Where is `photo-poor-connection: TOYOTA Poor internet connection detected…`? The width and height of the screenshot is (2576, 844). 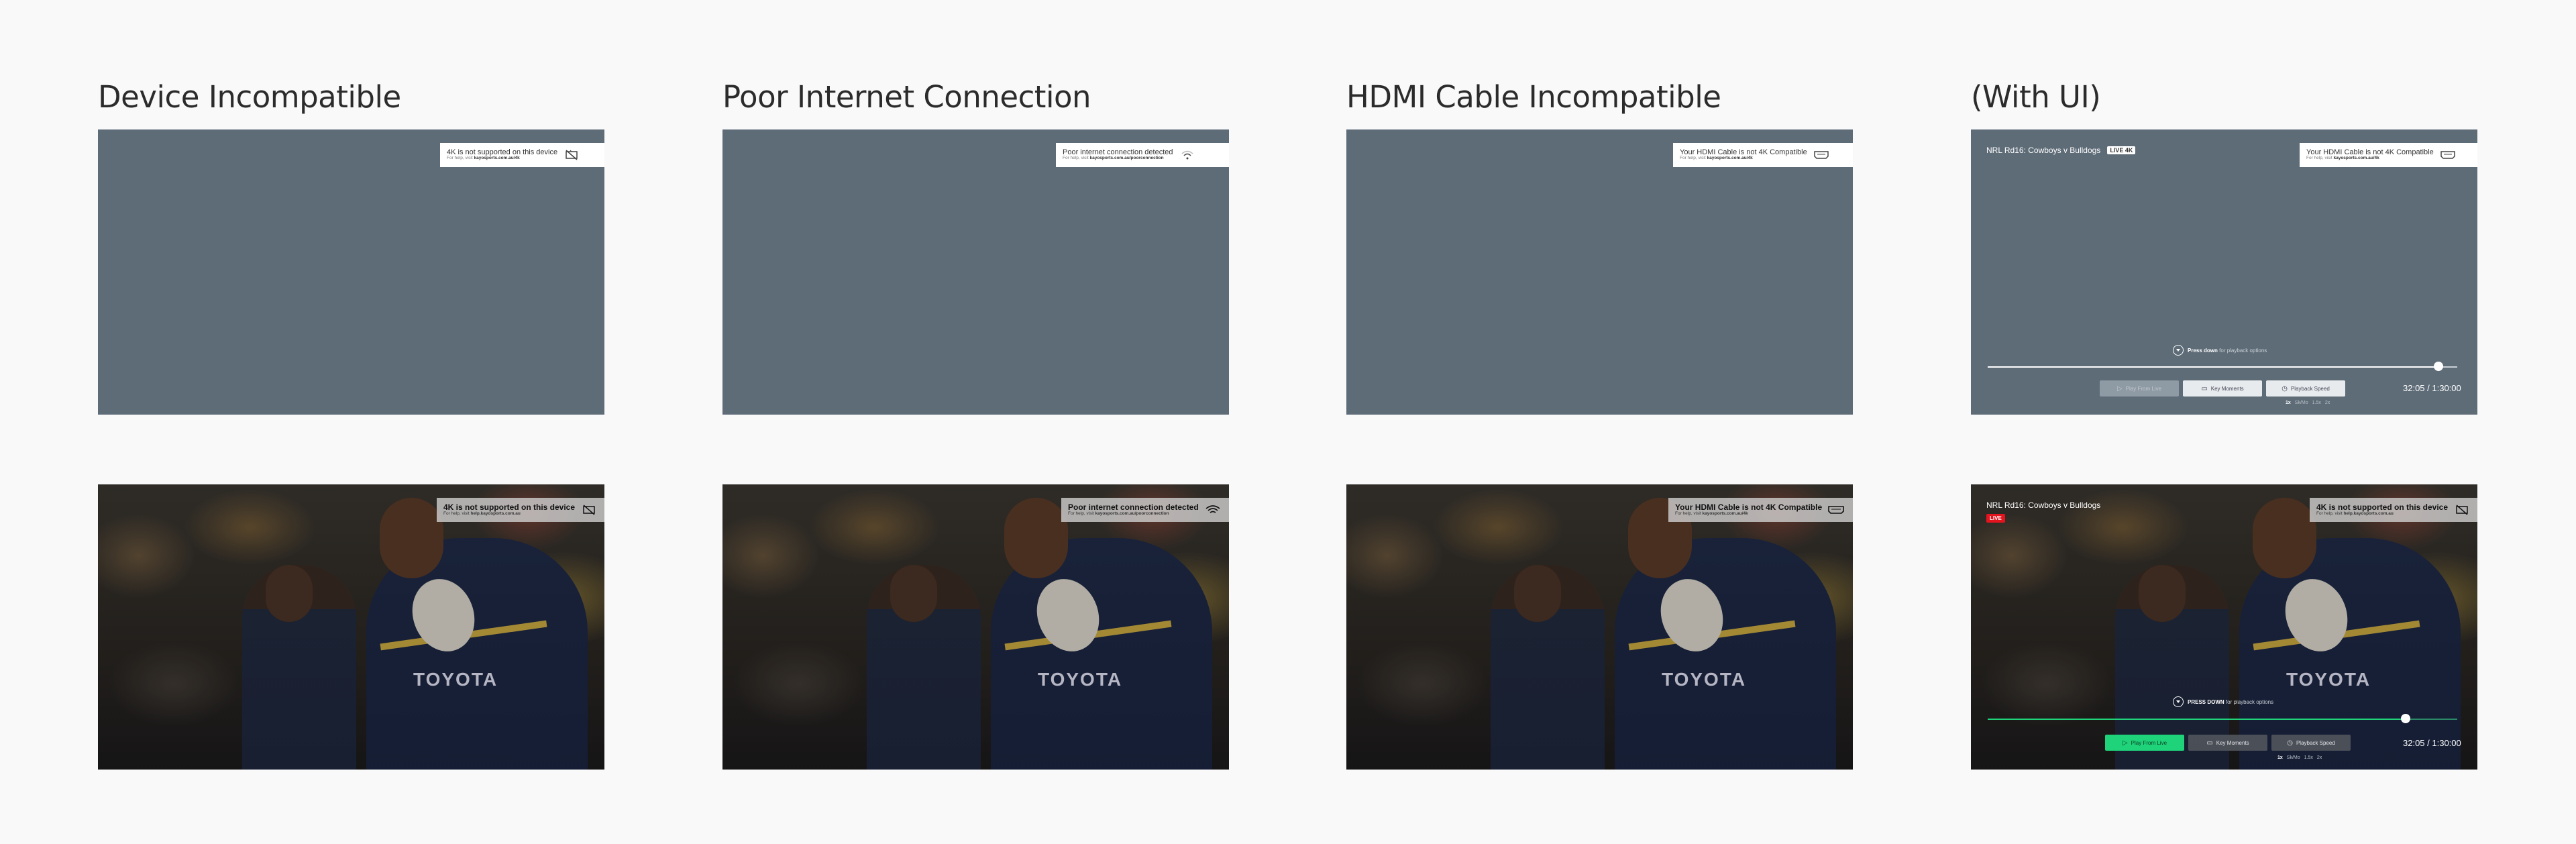 photo-poor-connection: TOYOTA Poor internet connection detected… is located at coordinates (975, 627).